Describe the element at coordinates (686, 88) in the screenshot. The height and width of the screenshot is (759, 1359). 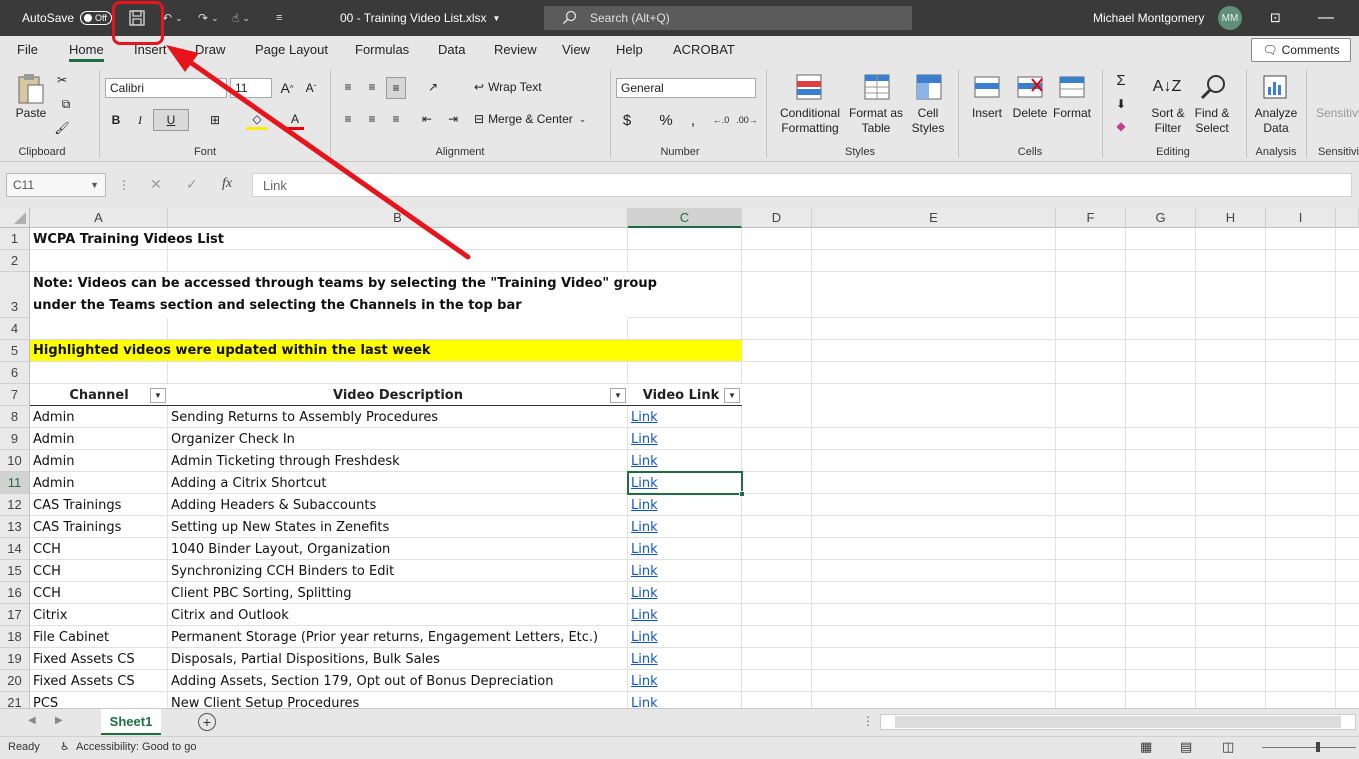
I see `number-format-select: General` at that location.